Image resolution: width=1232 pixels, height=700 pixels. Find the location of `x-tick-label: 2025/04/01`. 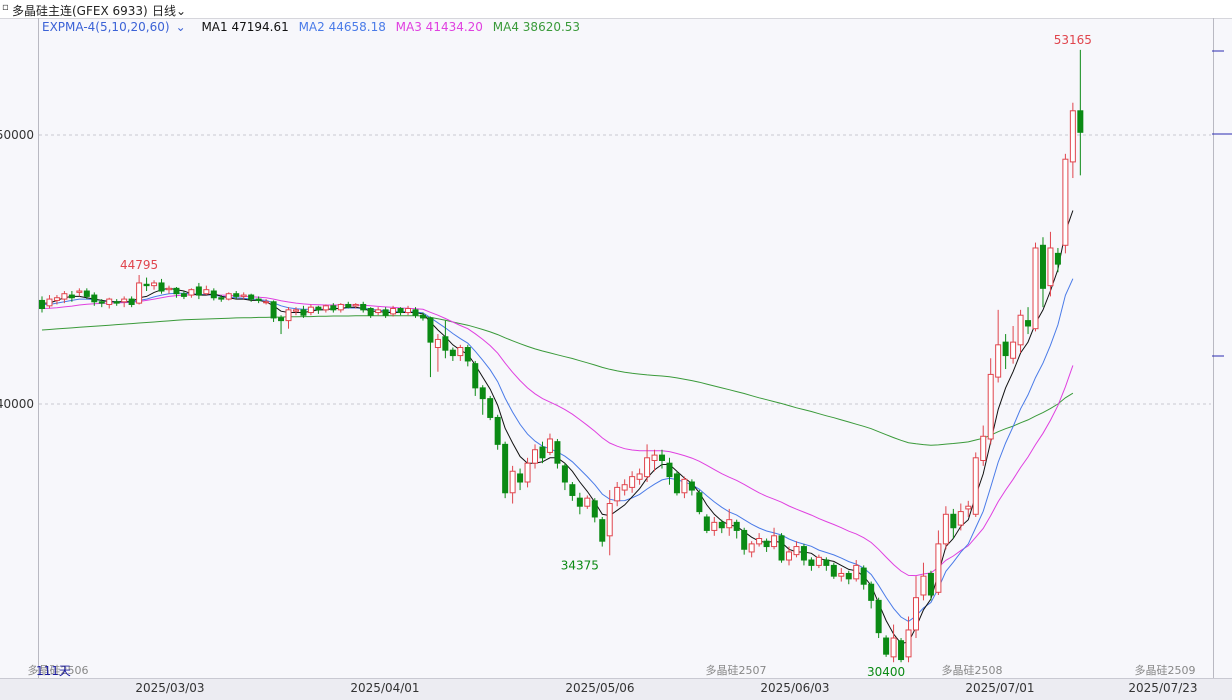

x-tick-label: 2025/04/01 is located at coordinates (384, 688).